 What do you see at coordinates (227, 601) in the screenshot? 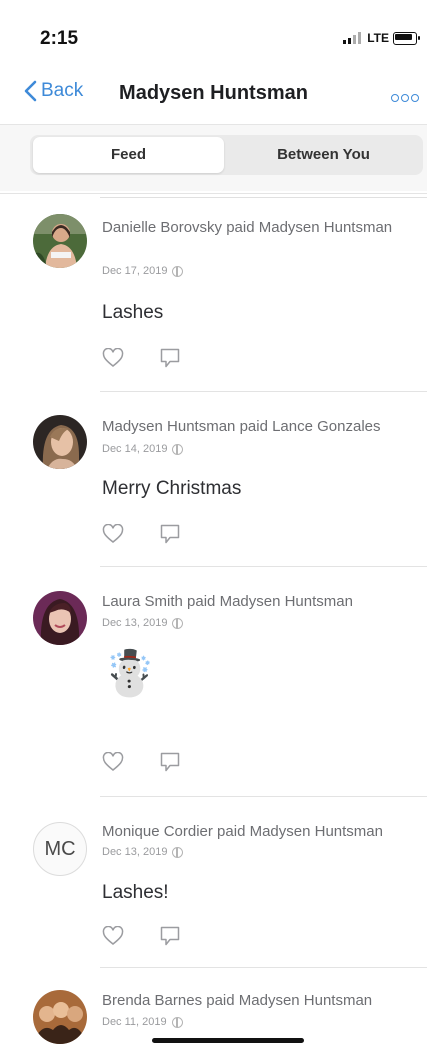
I see `transaction-headline: Laura Smith paid Madysen Huntsman` at bounding box center [227, 601].